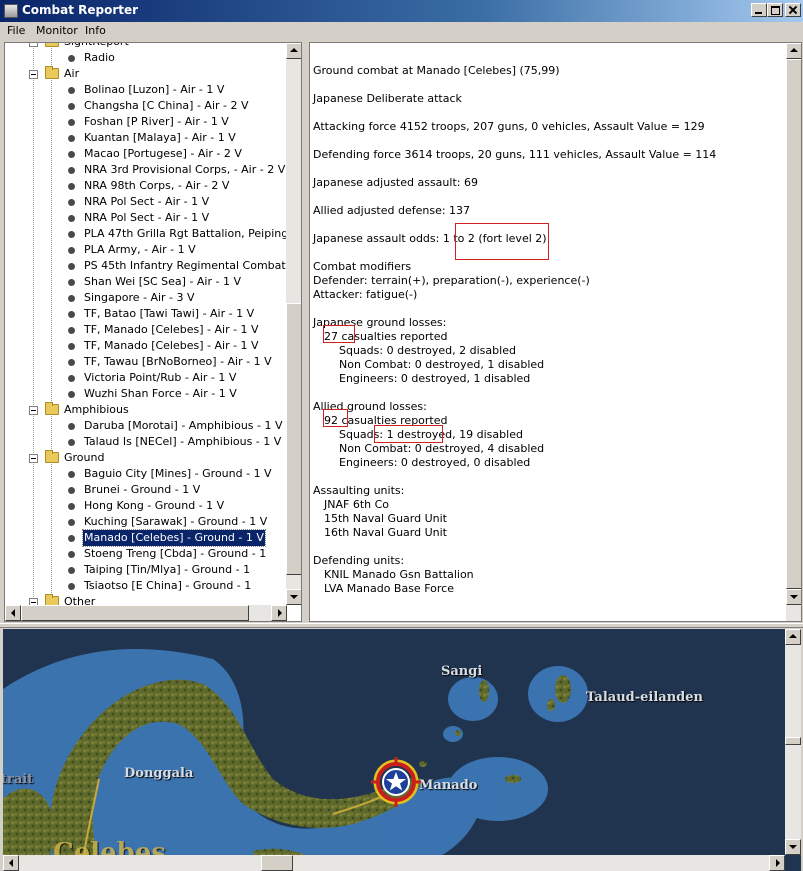 The height and width of the screenshot is (871, 803). Describe the element at coordinates (775, 10) in the screenshot. I see `maximize-button` at that location.